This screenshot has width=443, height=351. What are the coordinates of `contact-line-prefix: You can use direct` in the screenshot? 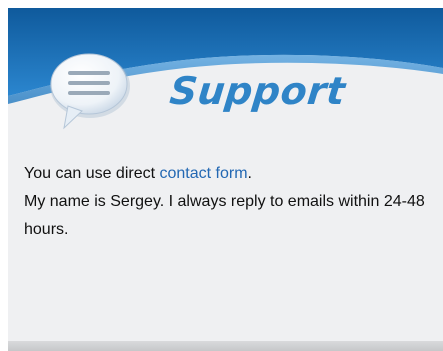 It's located at (92, 173).